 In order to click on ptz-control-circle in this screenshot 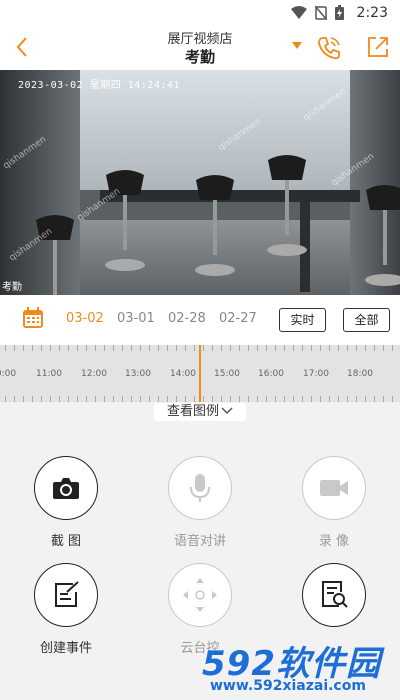, I will do `click(200, 595)`.